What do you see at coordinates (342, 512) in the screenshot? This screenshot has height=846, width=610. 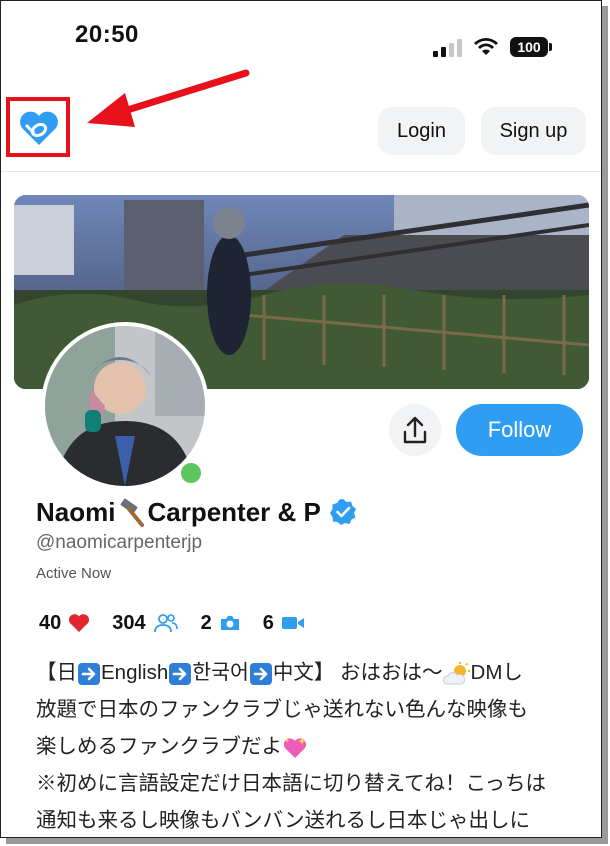 I see `verified-icon` at bounding box center [342, 512].